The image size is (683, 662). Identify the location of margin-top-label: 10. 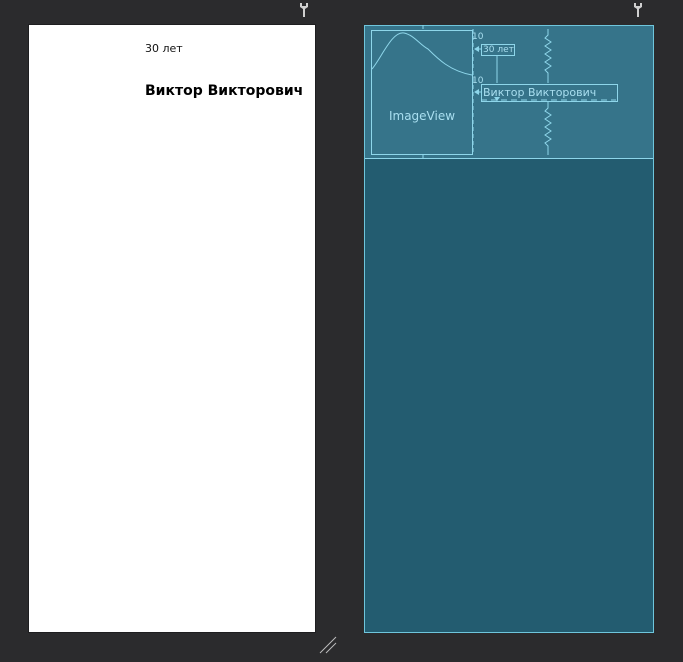
(478, 37).